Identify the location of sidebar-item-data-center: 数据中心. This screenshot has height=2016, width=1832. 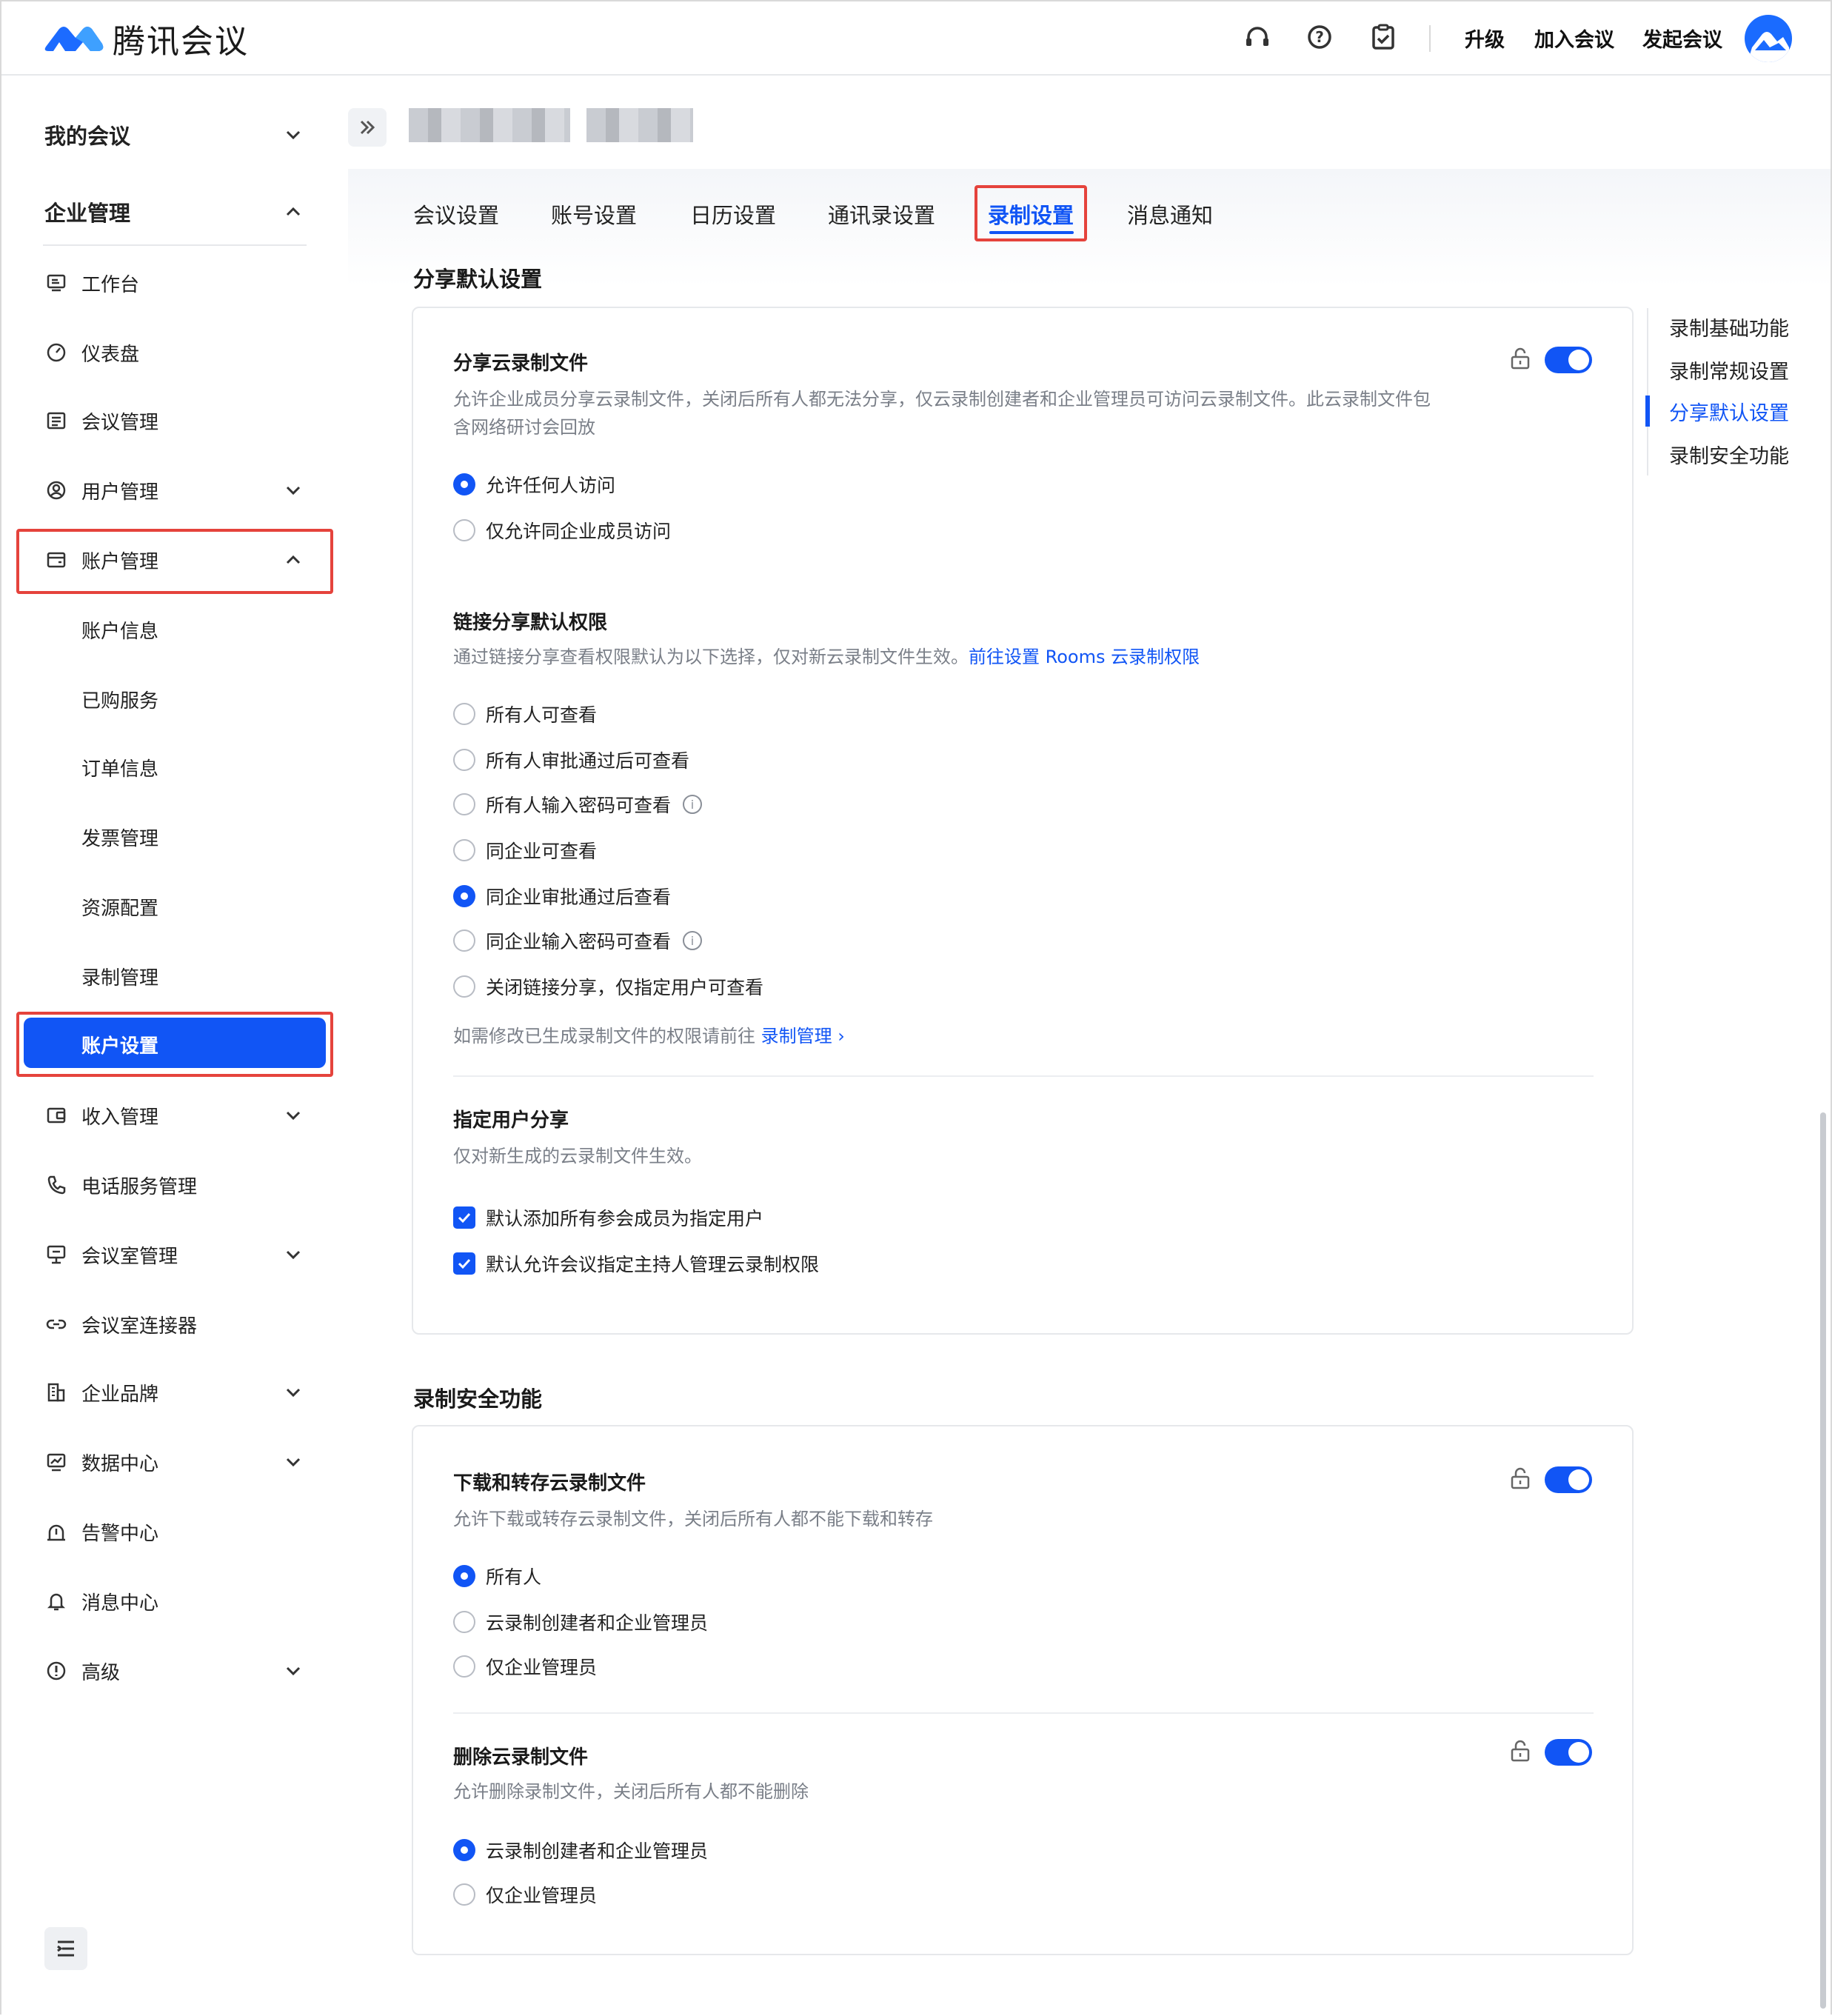
(175, 1462).